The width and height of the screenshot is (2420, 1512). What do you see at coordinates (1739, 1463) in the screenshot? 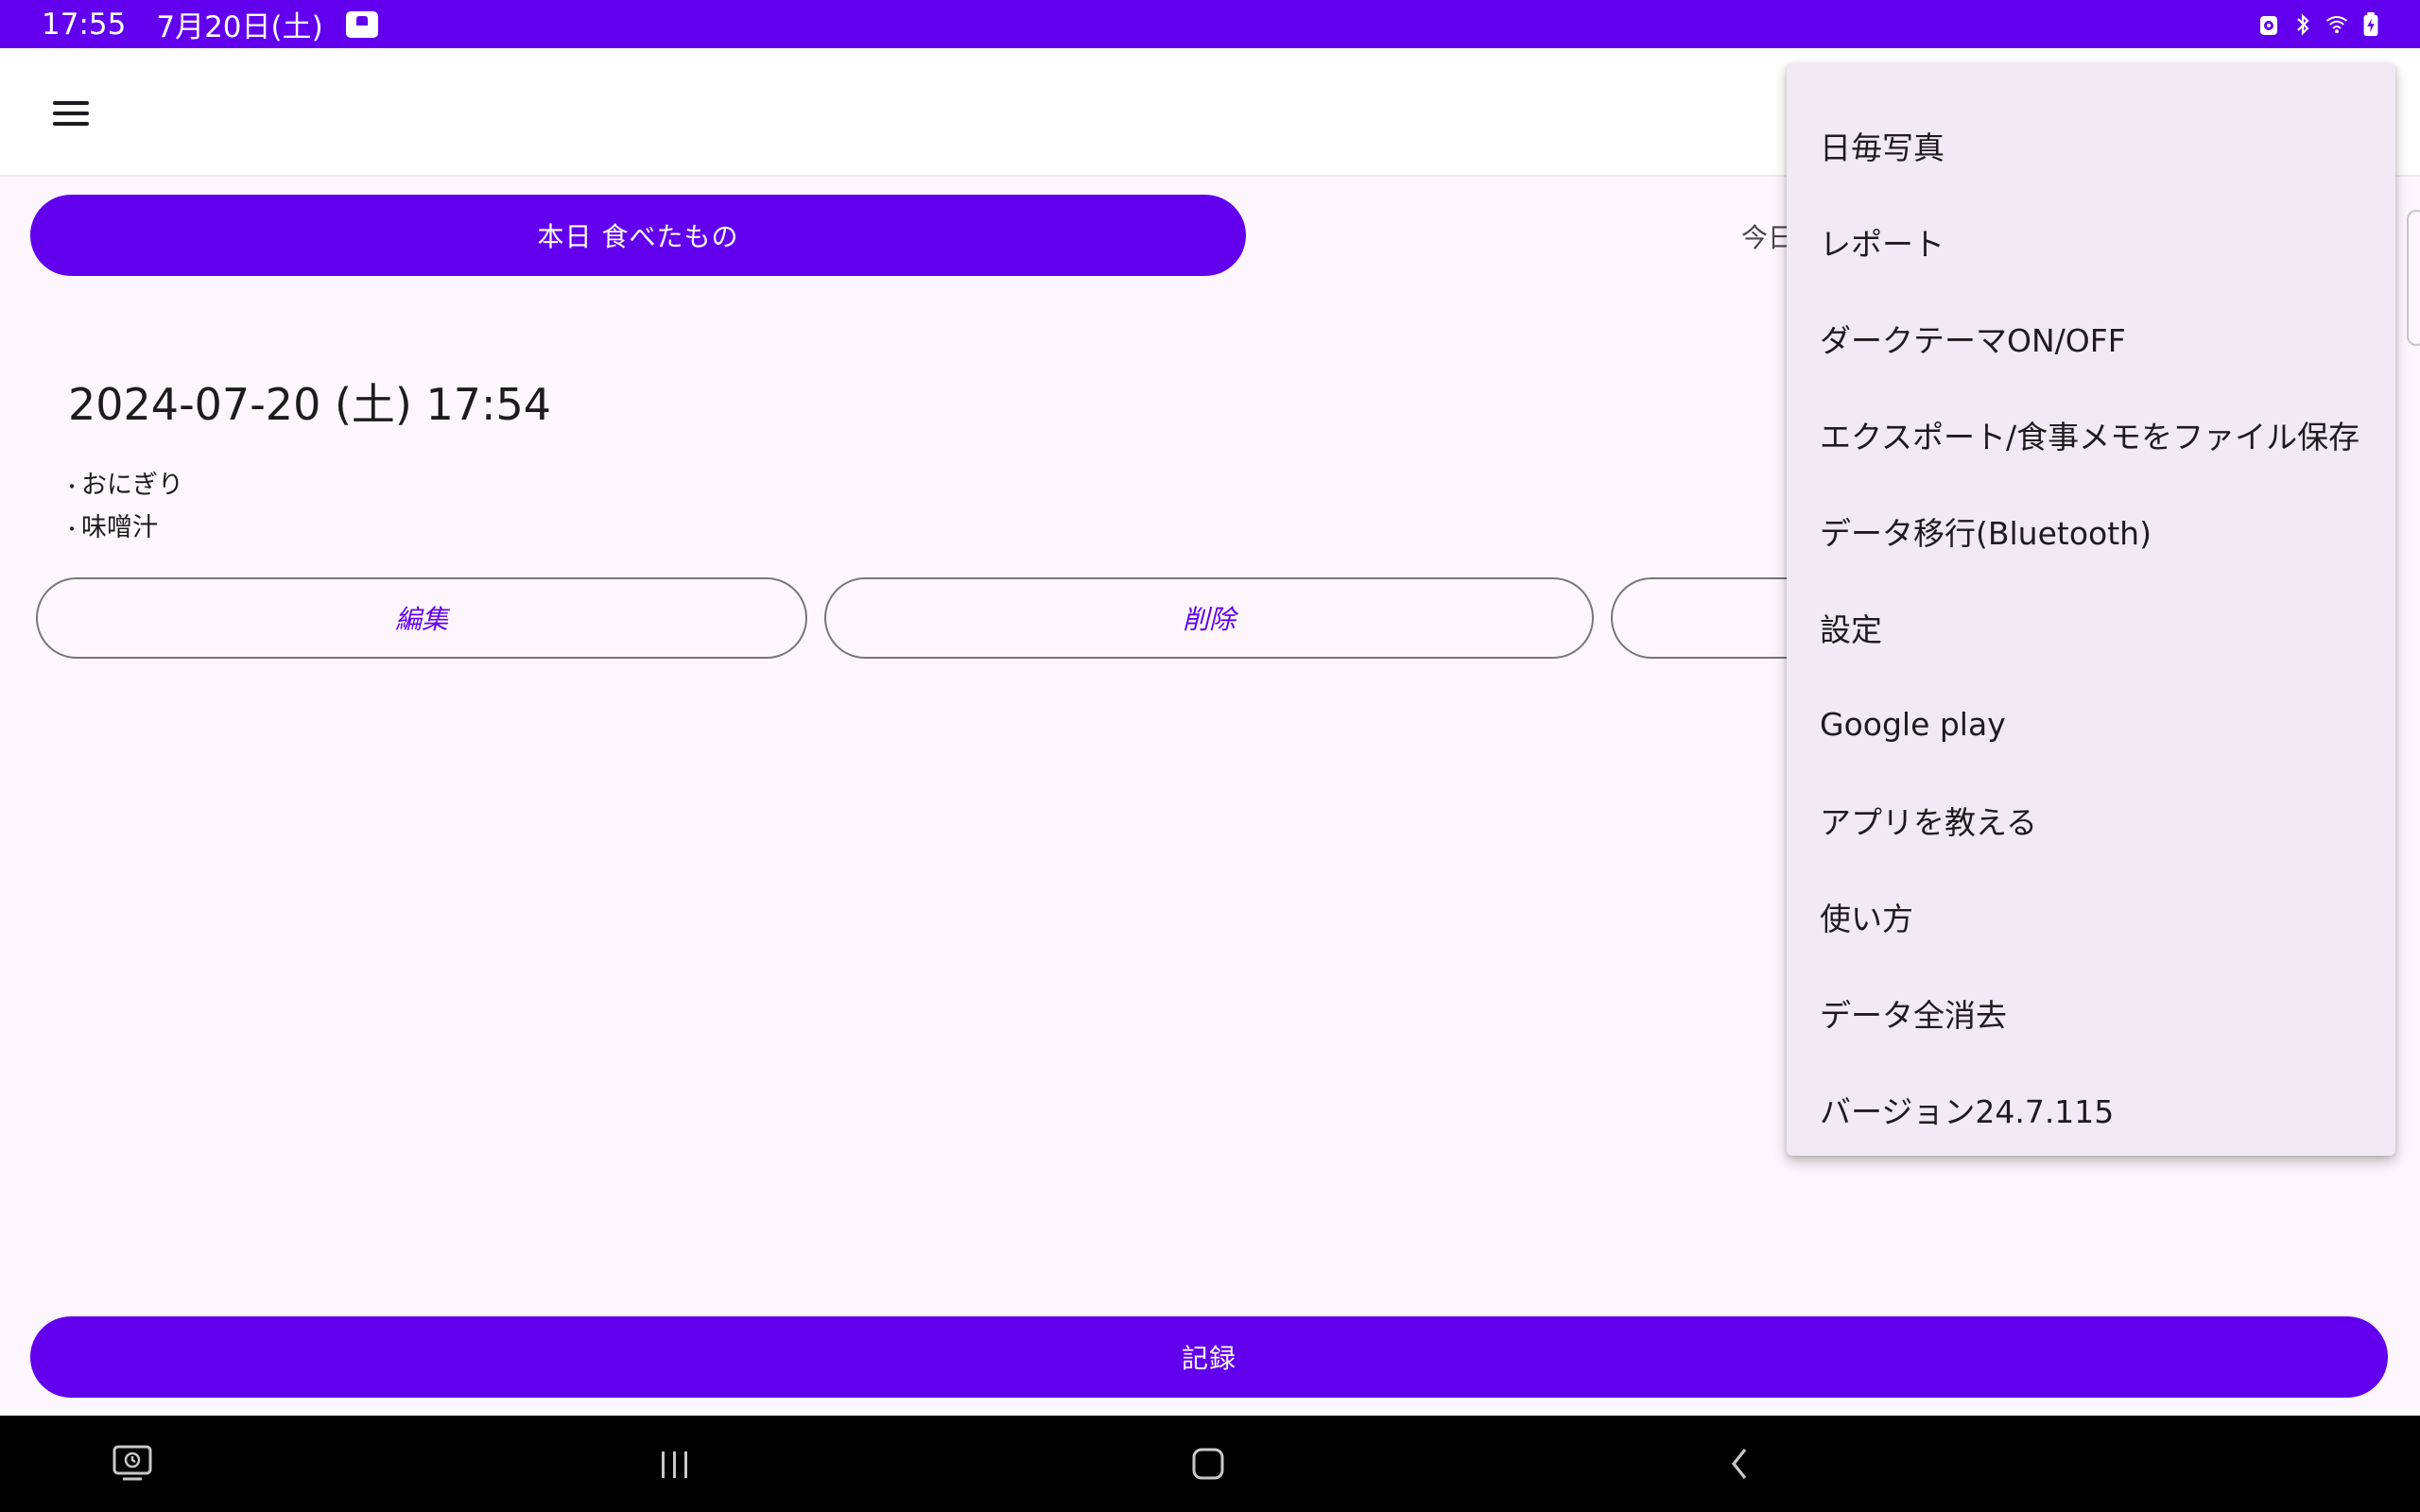
I see `back-icon` at bounding box center [1739, 1463].